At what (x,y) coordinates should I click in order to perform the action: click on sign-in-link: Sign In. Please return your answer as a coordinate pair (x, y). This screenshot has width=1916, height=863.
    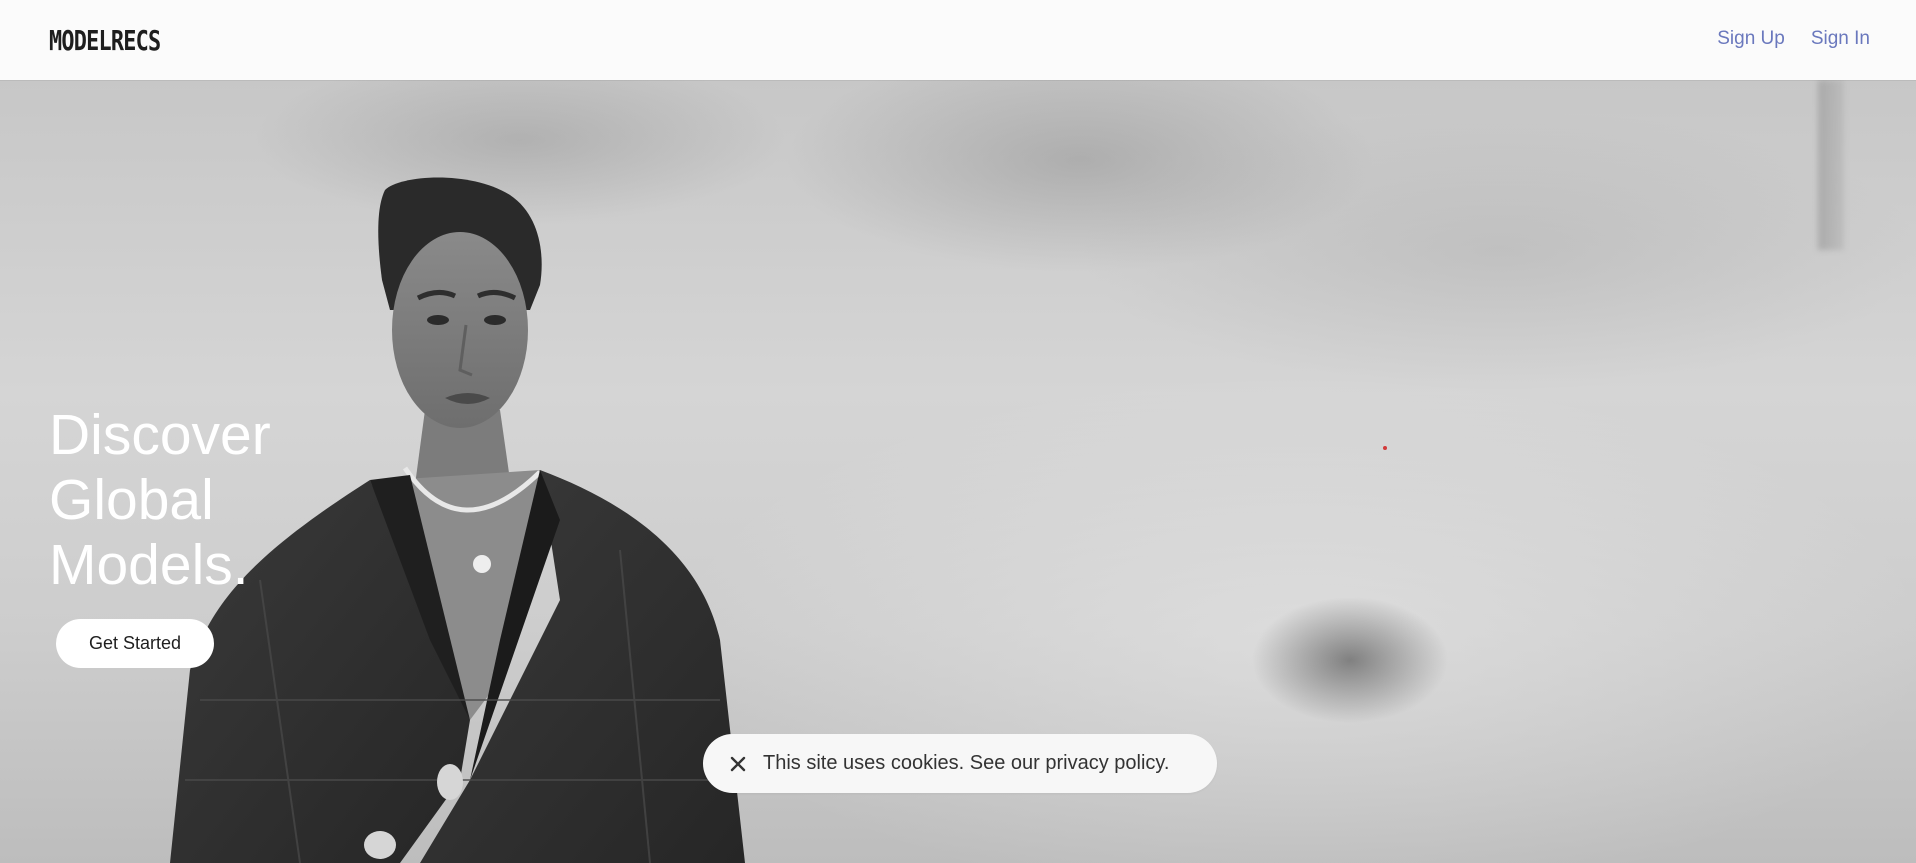
    Looking at the image, I should click on (1840, 39).